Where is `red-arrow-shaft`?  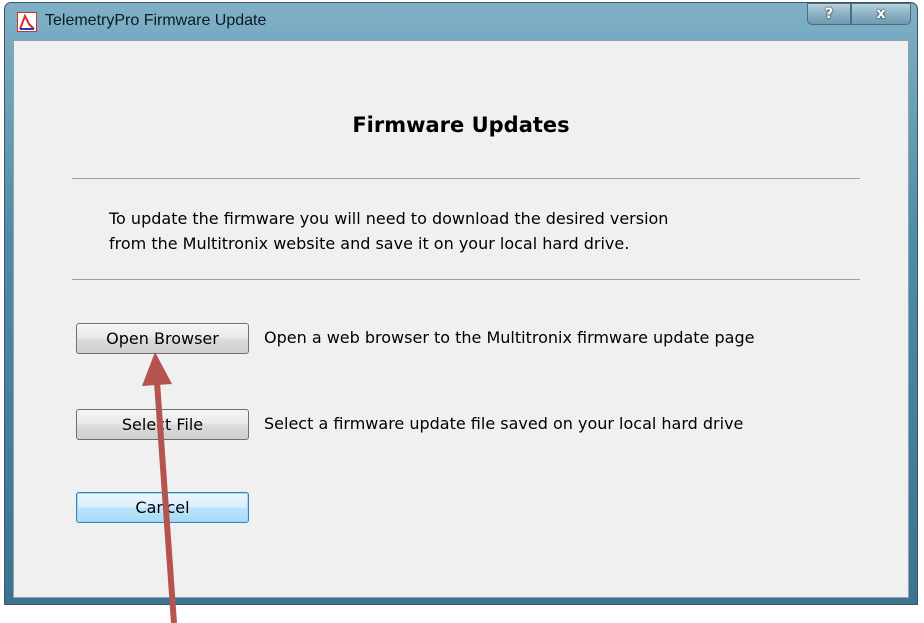 red-arrow-shaft is located at coordinates (165, 502).